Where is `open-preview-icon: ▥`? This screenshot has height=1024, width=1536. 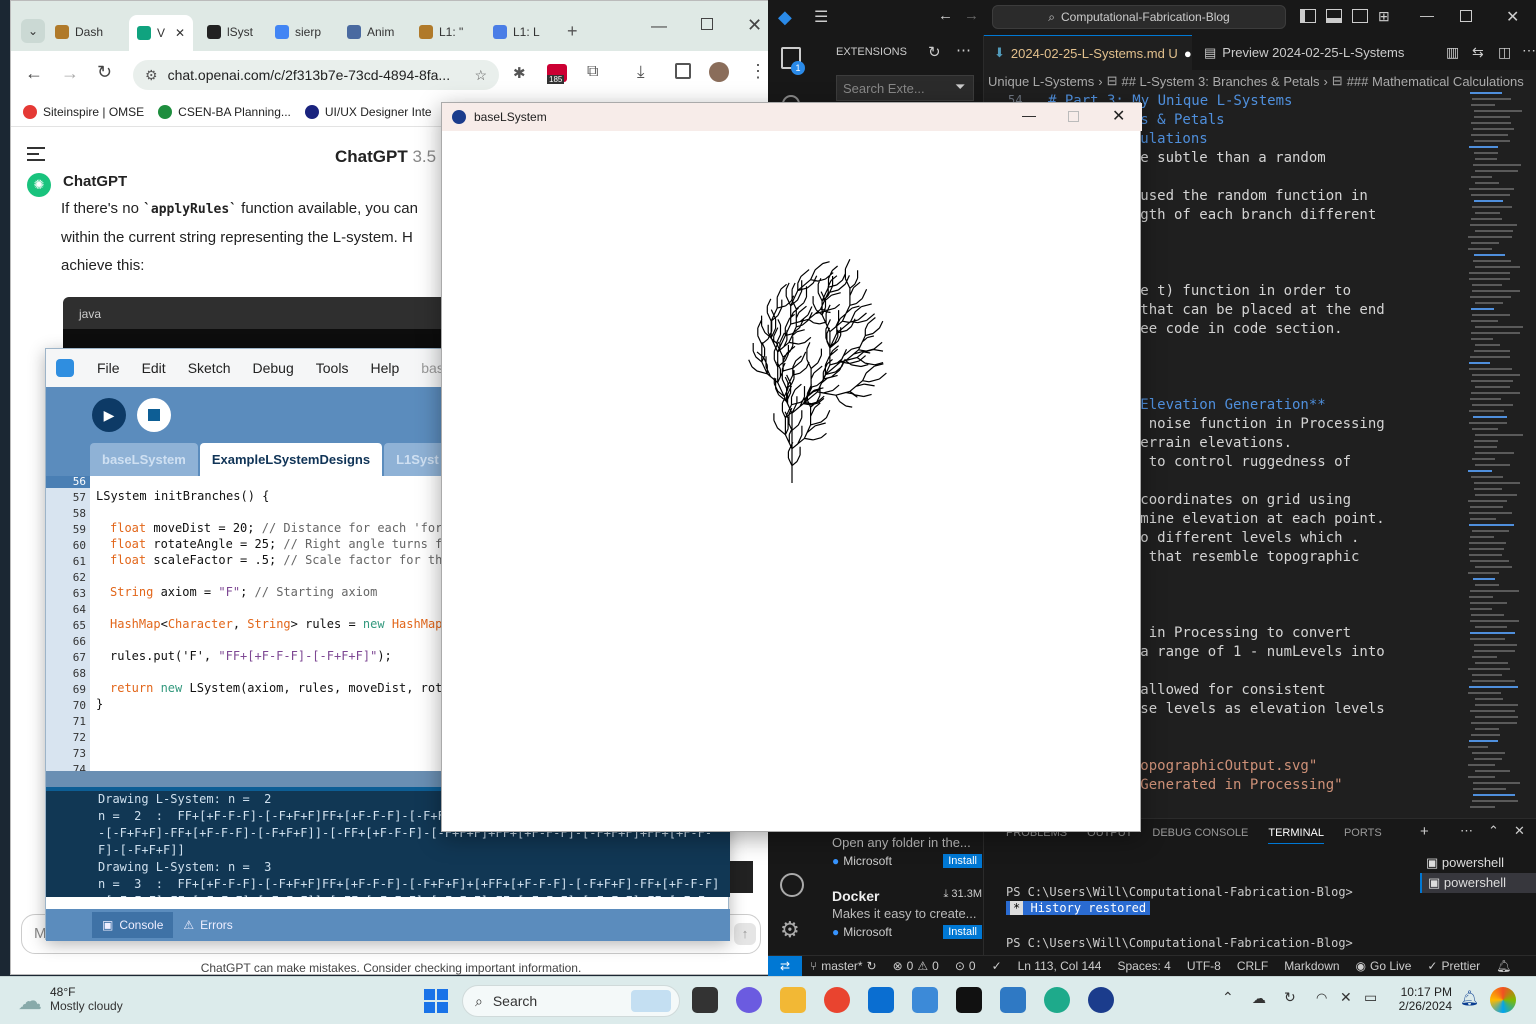
open-preview-icon: ▥ is located at coordinates (1452, 52).